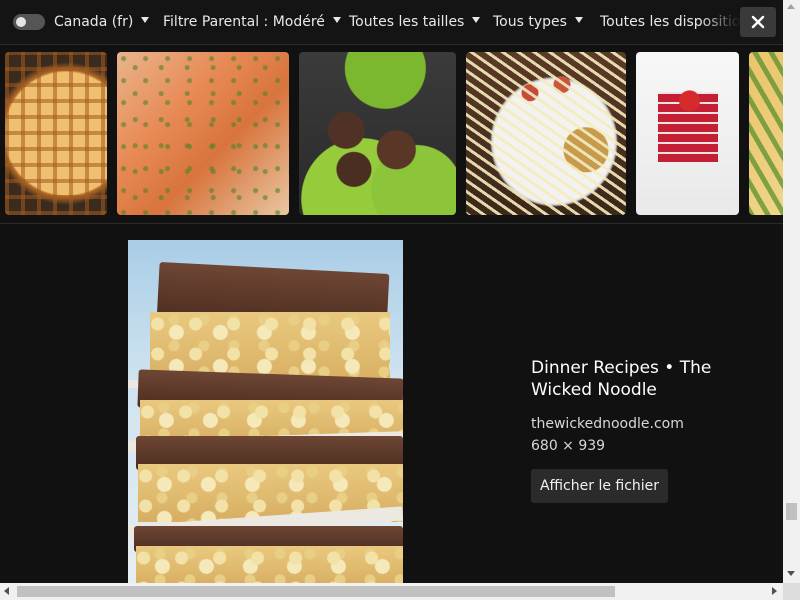 This screenshot has width=800, height=600. I want to click on horizontal-scroll-thumb, so click(316, 591).